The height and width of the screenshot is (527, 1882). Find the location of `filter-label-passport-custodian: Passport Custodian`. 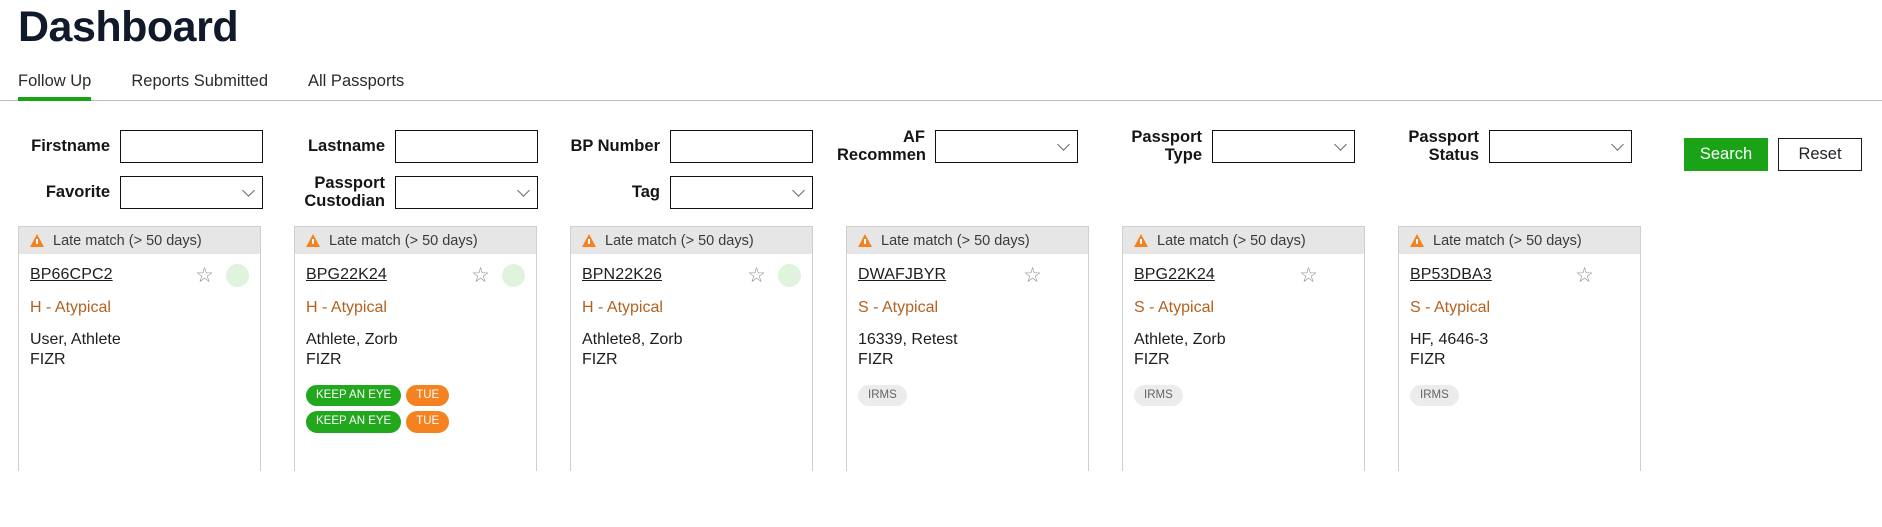

filter-label-passport-custodian: Passport Custodian is located at coordinates (344, 191).